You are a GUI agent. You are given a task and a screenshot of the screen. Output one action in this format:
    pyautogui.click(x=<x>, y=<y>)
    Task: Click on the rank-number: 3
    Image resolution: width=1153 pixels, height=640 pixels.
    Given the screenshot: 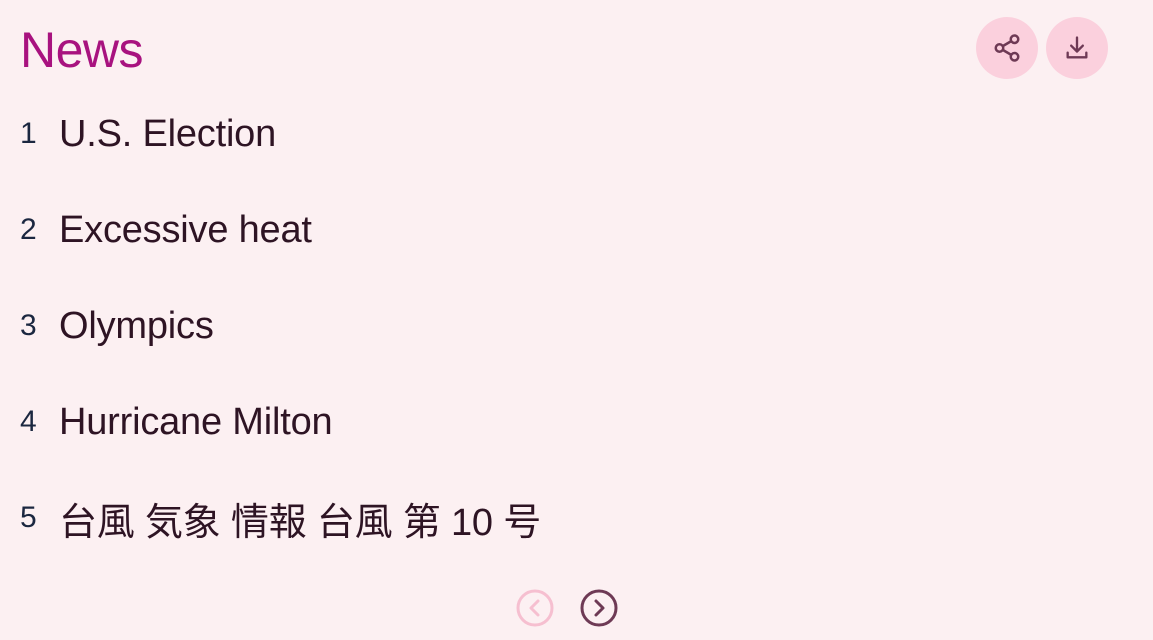 What is the action you would take?
    pyautogui.click(x=28, y=325)
    